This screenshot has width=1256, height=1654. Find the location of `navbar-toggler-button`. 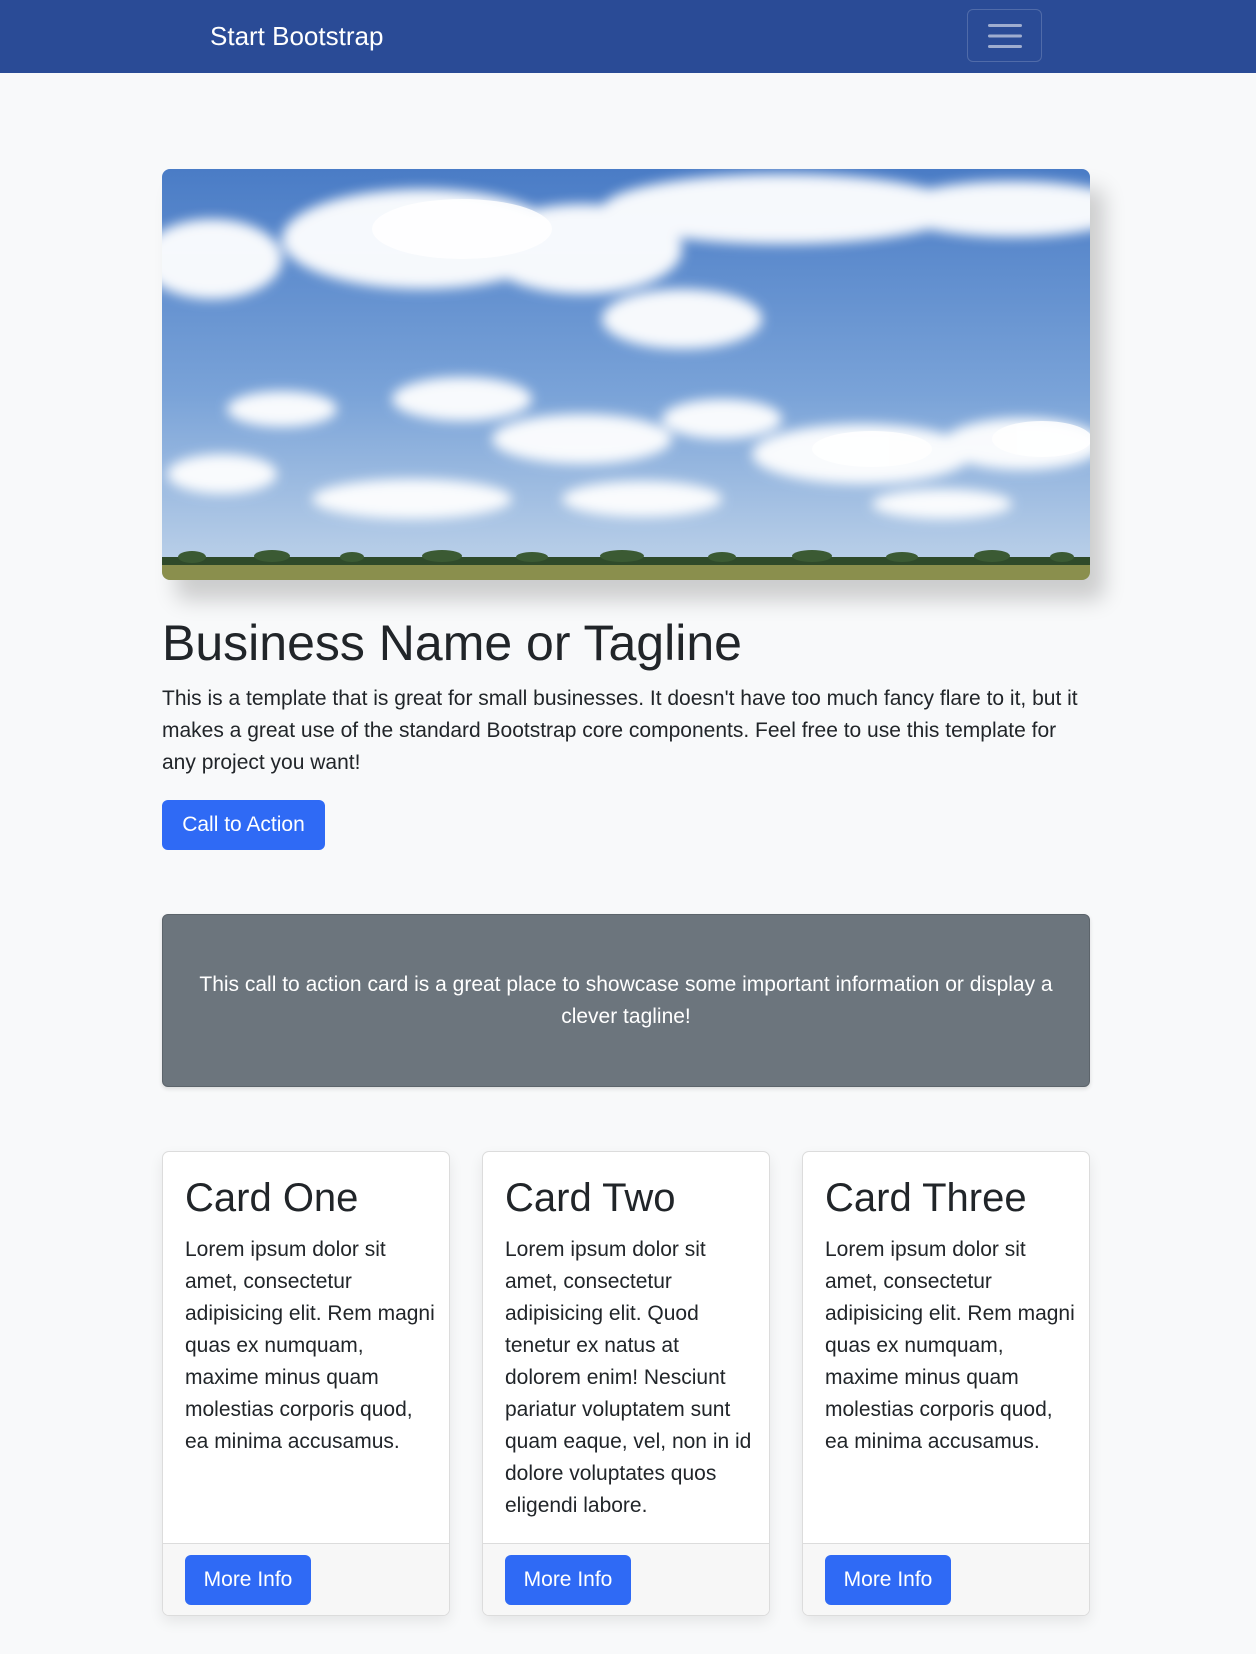

navbar-toggler-button is located at coordinates (1004, 35).